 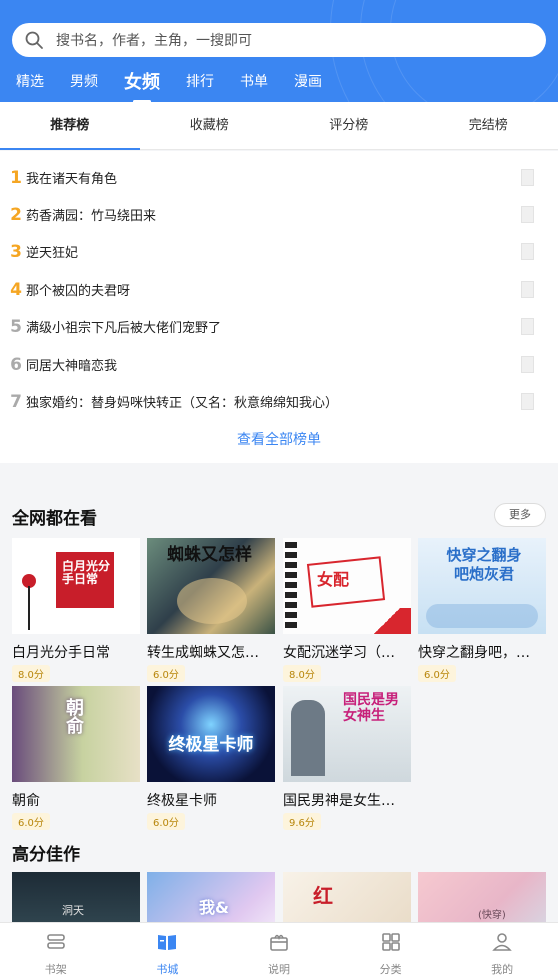 What do you see at coordinates (279, 439) in the screenshot?
I see `view-all-rankings-link: 查看全部榜单` at bounding box center [279, 439].